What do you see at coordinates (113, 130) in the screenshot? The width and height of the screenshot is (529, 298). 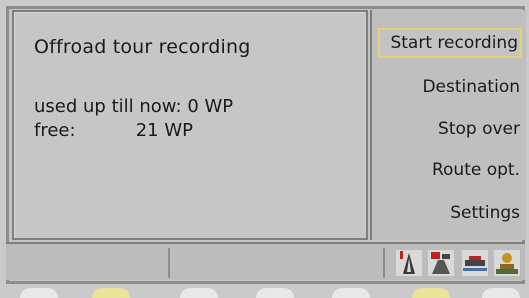 I see `free-waypoints: free: 21 WP` at bounding box center [113, 130].